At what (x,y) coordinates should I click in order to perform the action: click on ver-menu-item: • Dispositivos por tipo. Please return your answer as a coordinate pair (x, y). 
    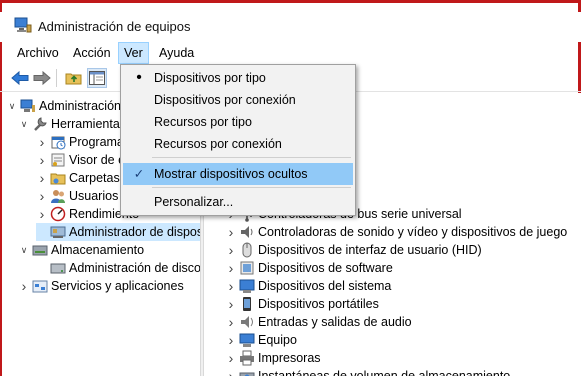
    Looking at the image, I should click on (238, 78).